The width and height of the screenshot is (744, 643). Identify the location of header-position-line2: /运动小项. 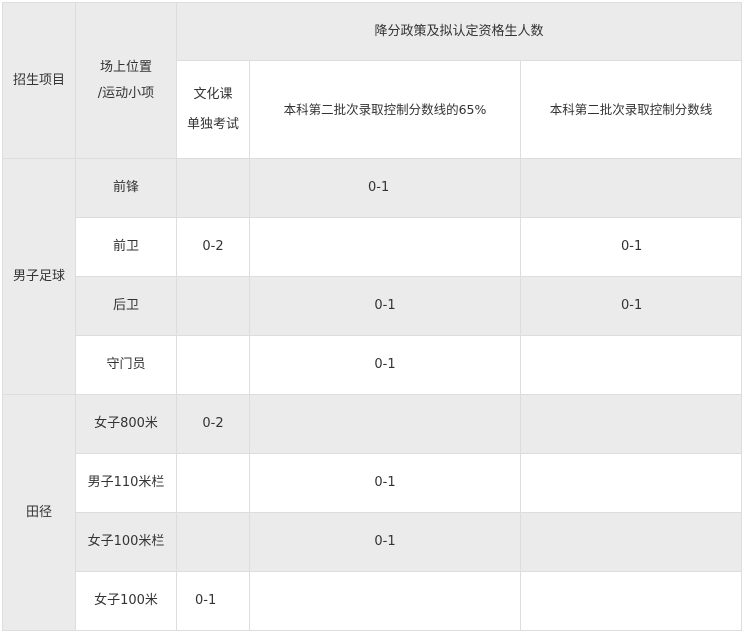
(126, 93).